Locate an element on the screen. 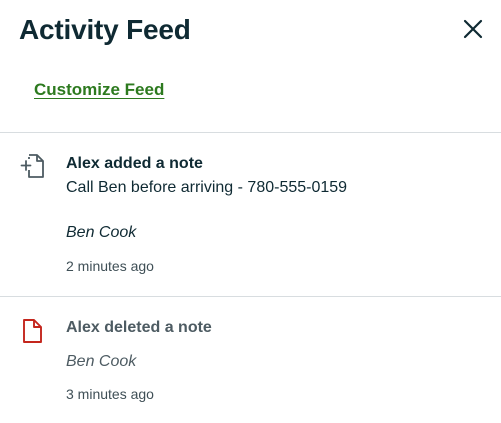 The width and height of the screenshot is (501, 423). close-button is located at coordinates (473, 29).